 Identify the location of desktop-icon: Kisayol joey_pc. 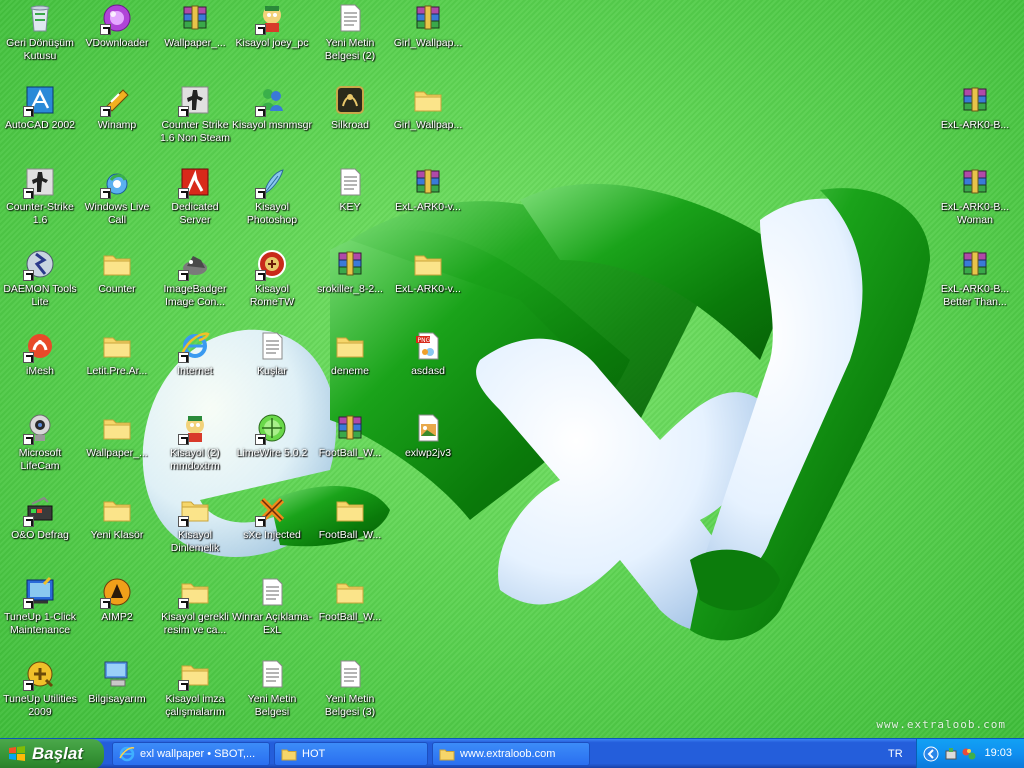
(272, 41).